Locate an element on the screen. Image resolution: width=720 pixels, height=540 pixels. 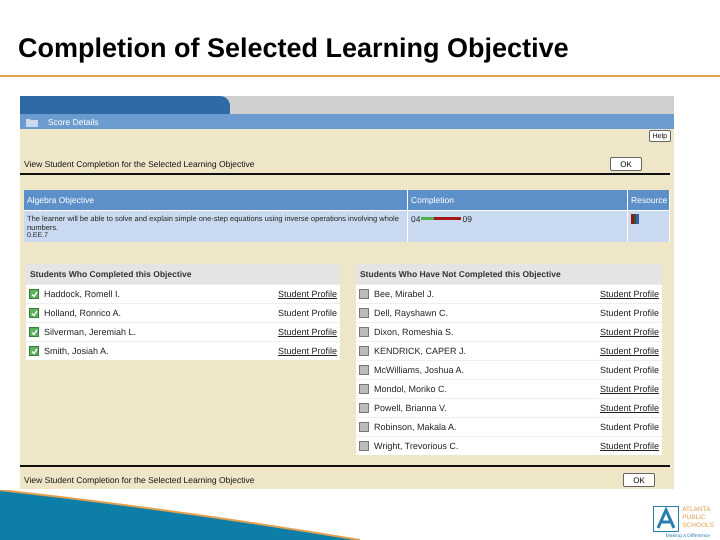
student-name: Dell, Rayshawn C. is located at coordinates (412, 313).